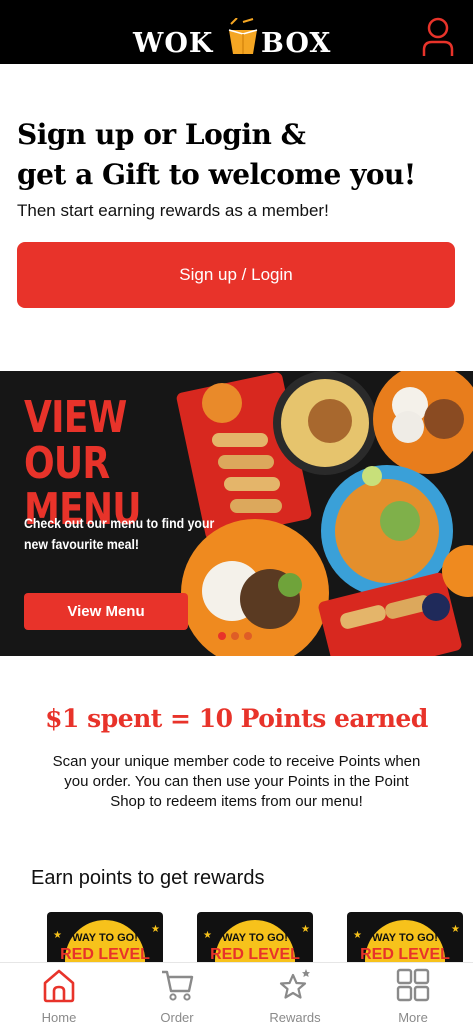 The image size is (473, 1024). I want to click on nav-more: More, so click(413, 993).